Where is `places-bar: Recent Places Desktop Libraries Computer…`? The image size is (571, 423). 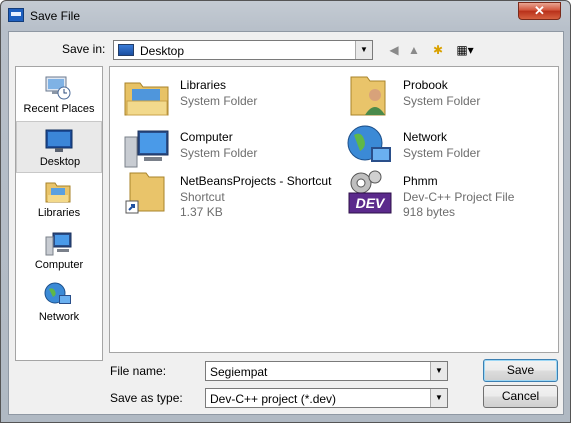 places-bar: Recent Places Desktop Libraries Computer… is located at coordinates (59, 213).